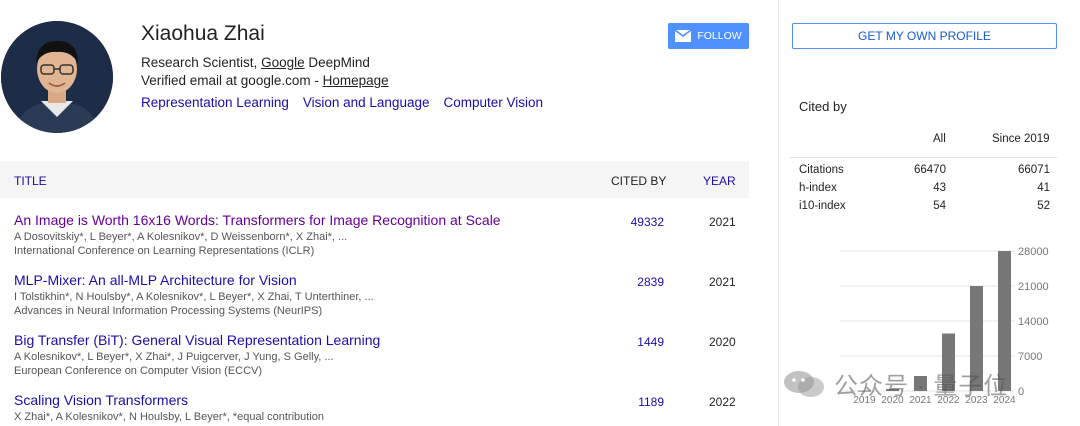 The width and height of the screenshot is (1080, 426). I want to click on affiliation: Research Scientist, Google DeepMind, so click(255, 62).